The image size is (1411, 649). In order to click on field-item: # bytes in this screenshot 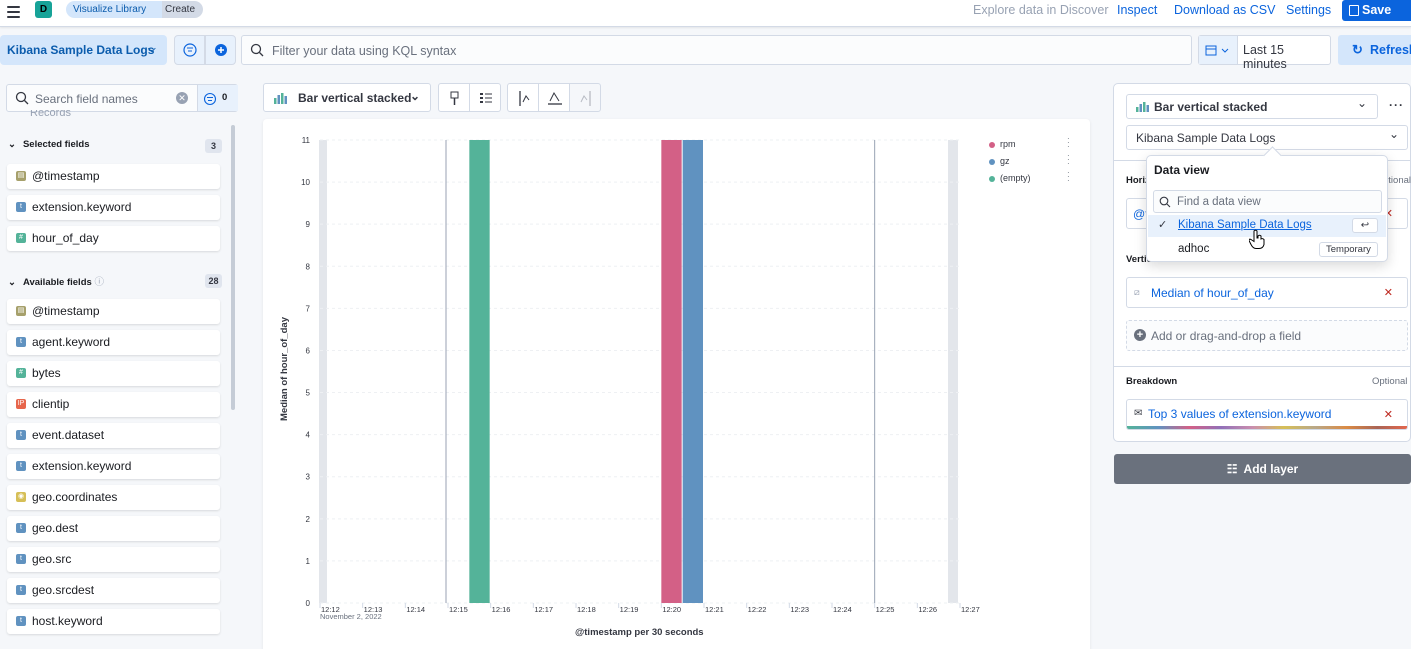, I will do `click(113, 373)`.